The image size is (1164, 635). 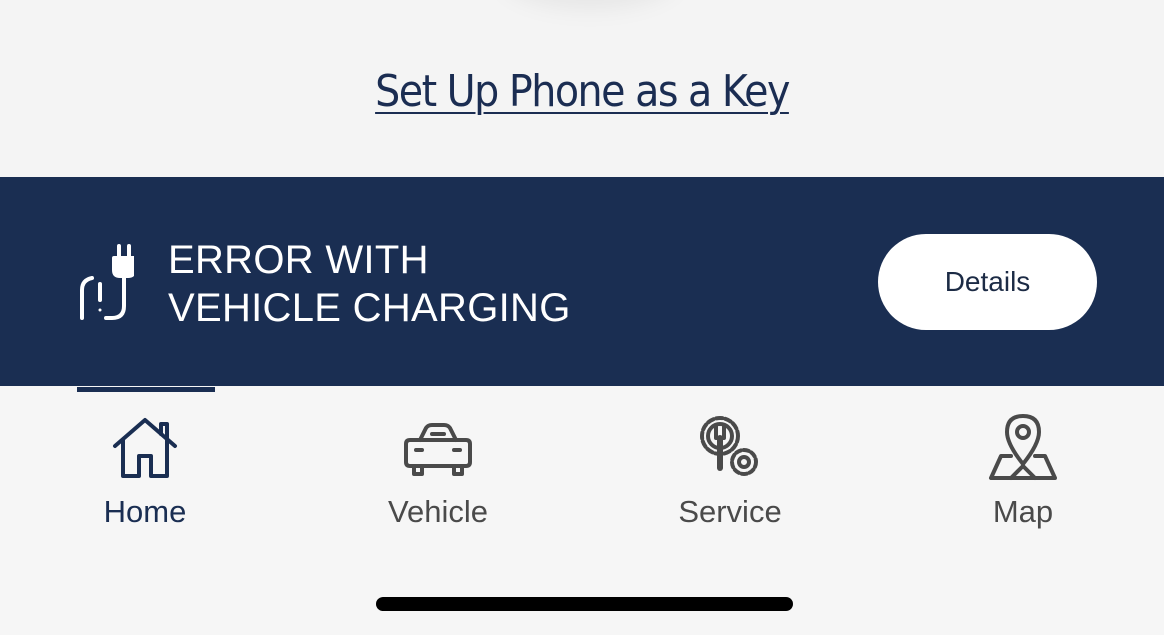 I want to click on tab-map: Map, so click(x=1023, y=470).